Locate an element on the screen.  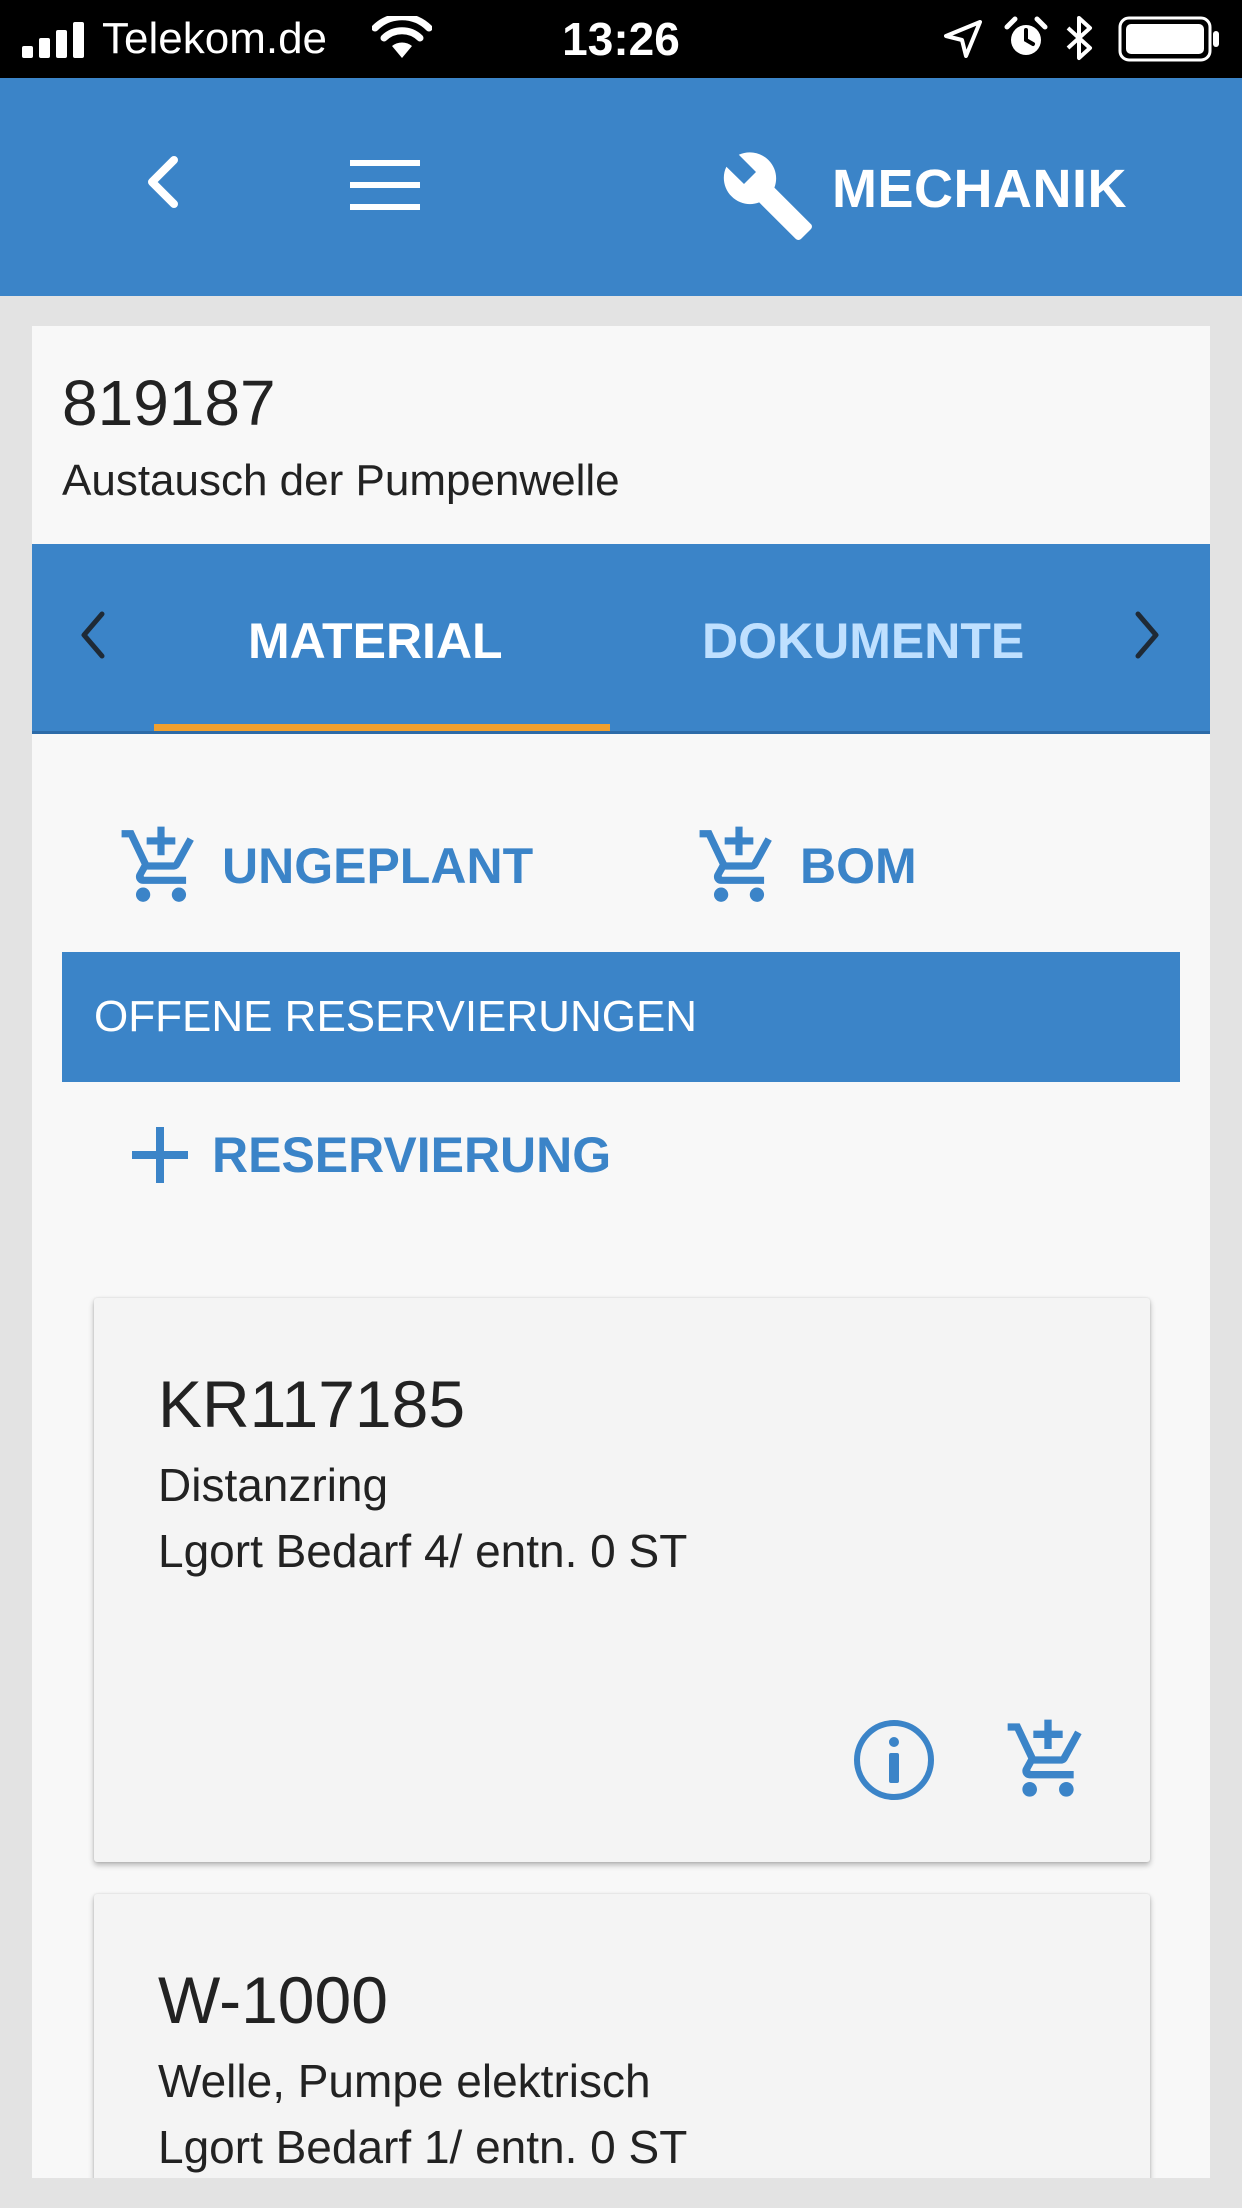
add-reservation-button: RESERVIERUNG is located at coordinates (371, 1155).